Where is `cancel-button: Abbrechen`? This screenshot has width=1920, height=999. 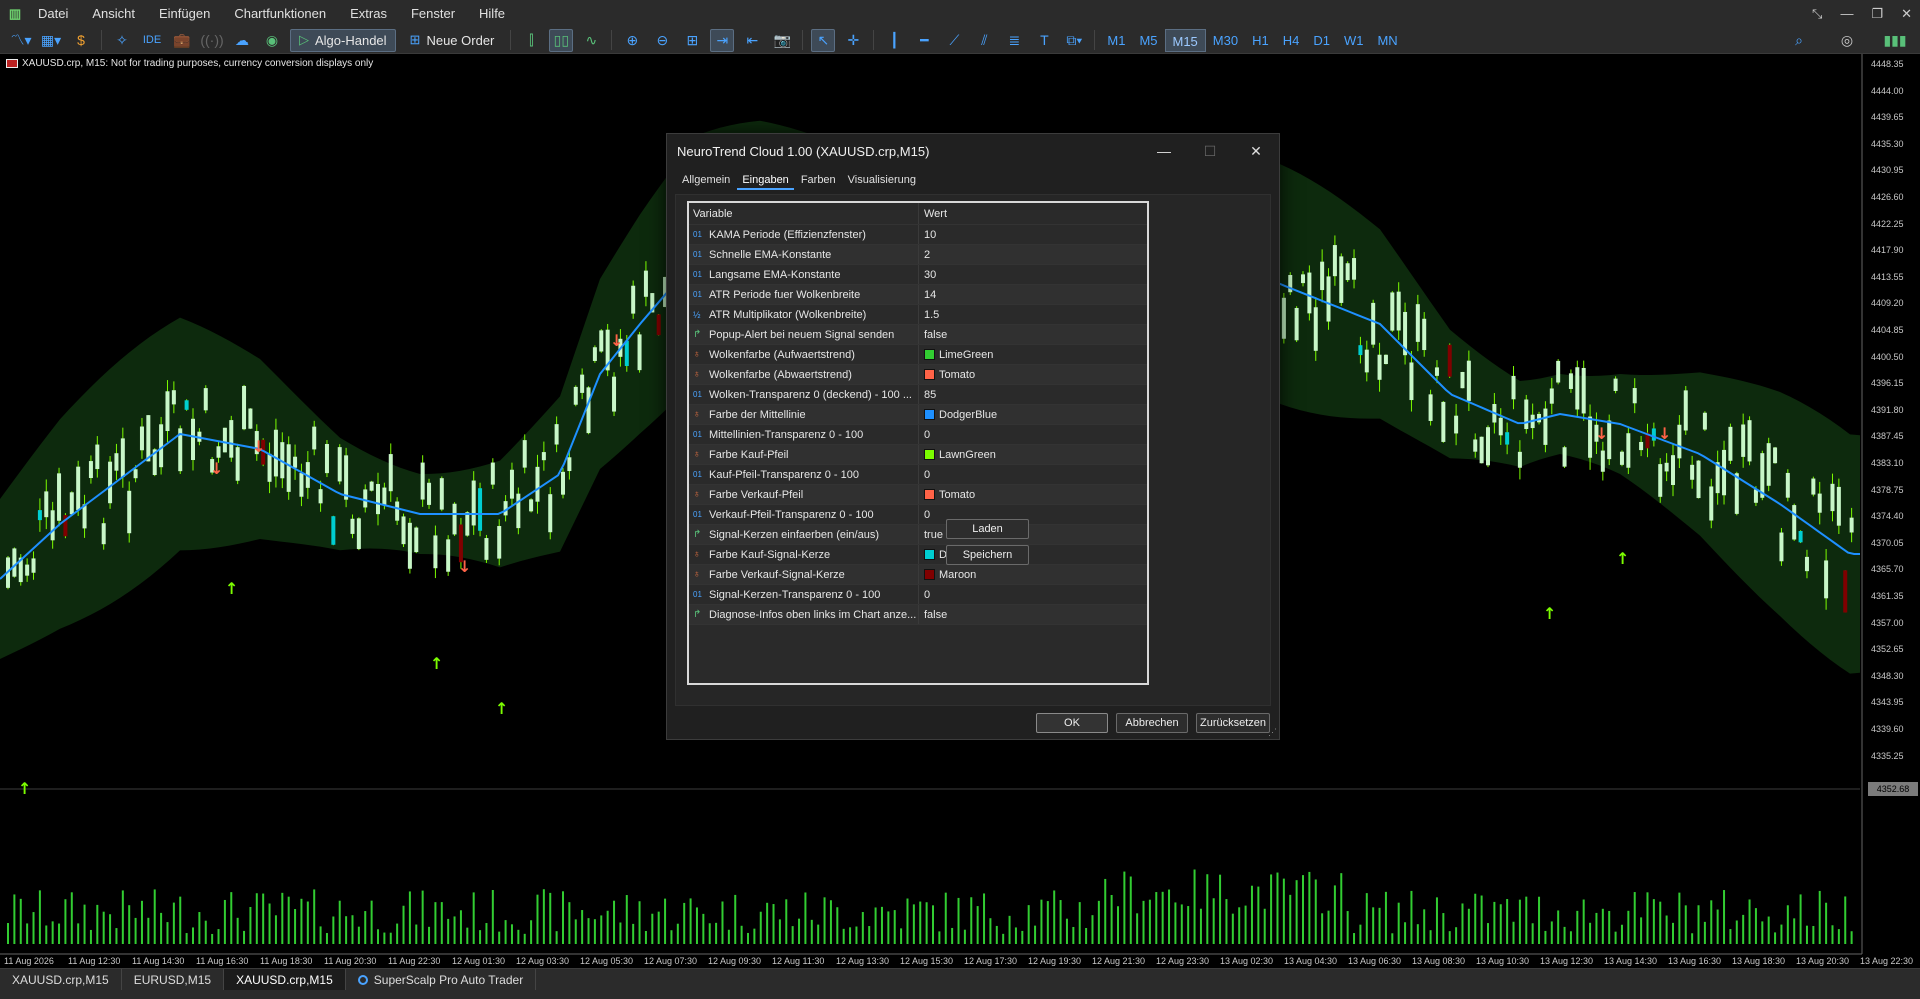 cancel-button: Abbrechen is located at coordinates (1152, 723).